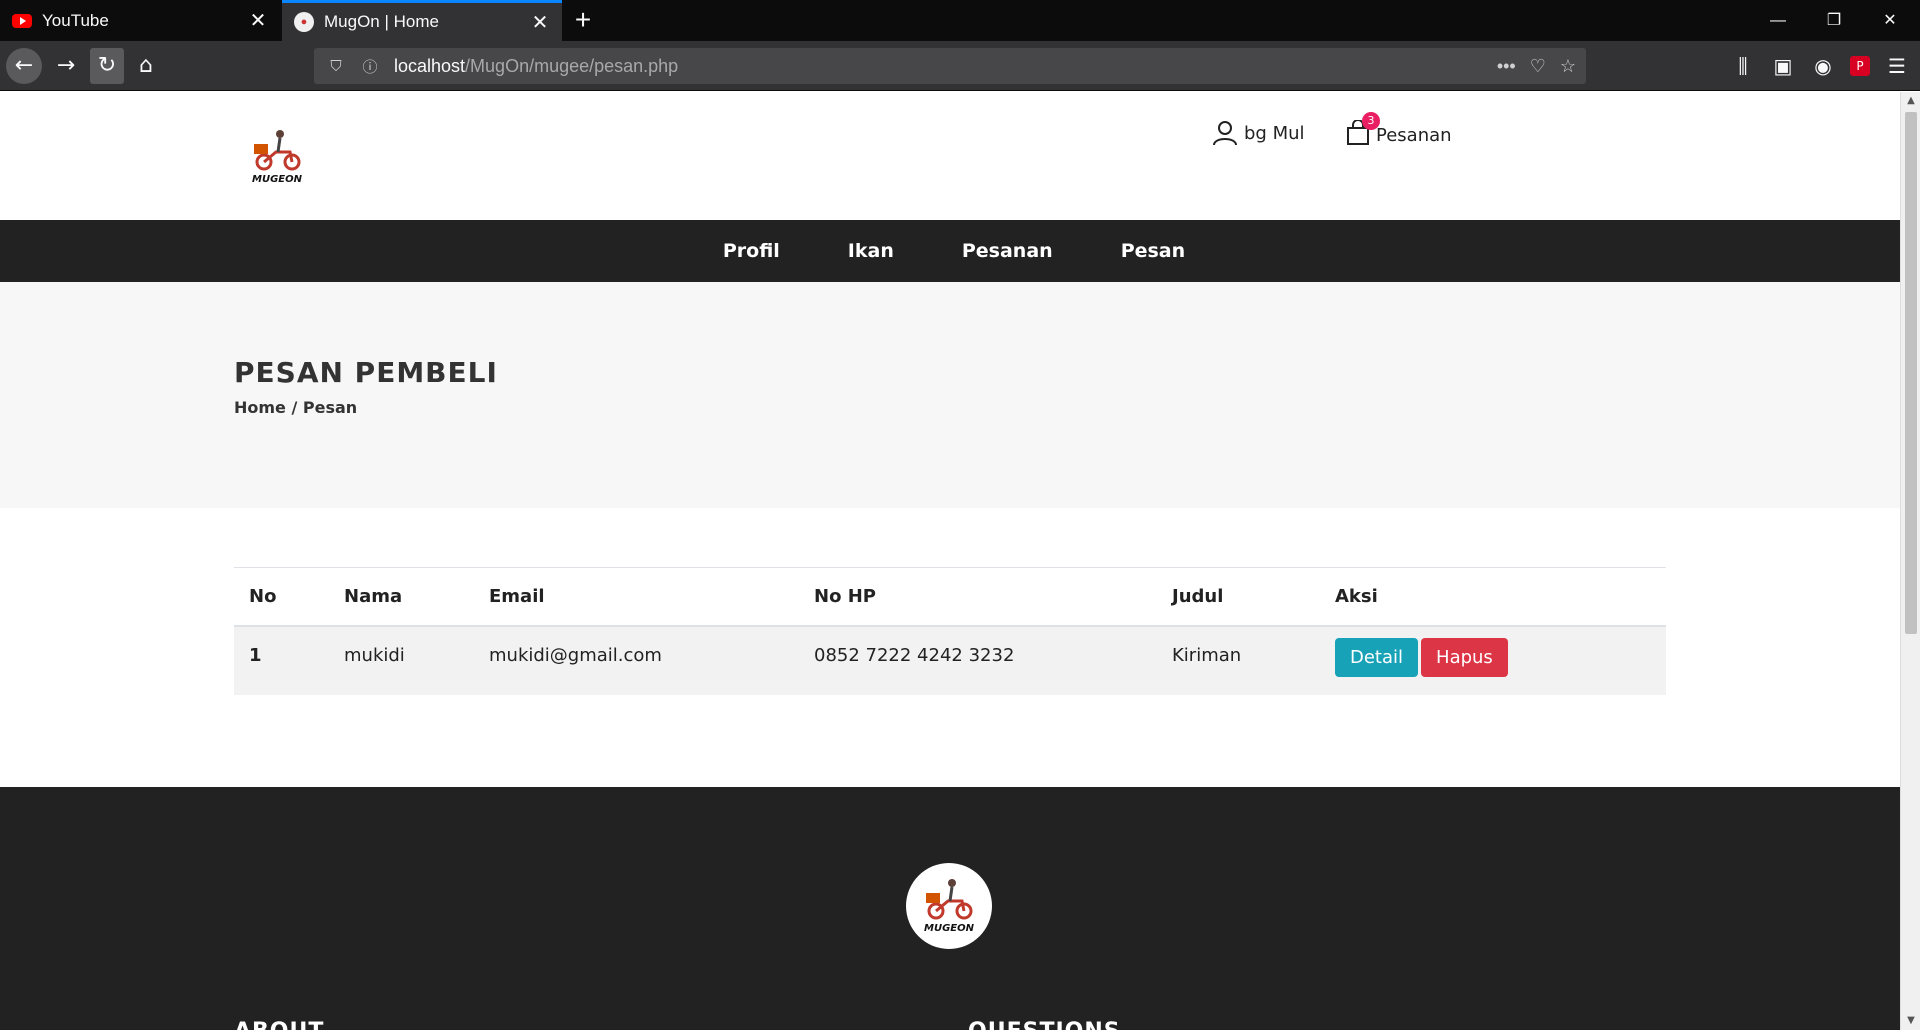 Image resolution: width=1920 pixels, height=1030 pixels. What do you see at coordinates (22, 20) in the screenshot?
I see `youtube-icon` at bounding box center [22, 20].